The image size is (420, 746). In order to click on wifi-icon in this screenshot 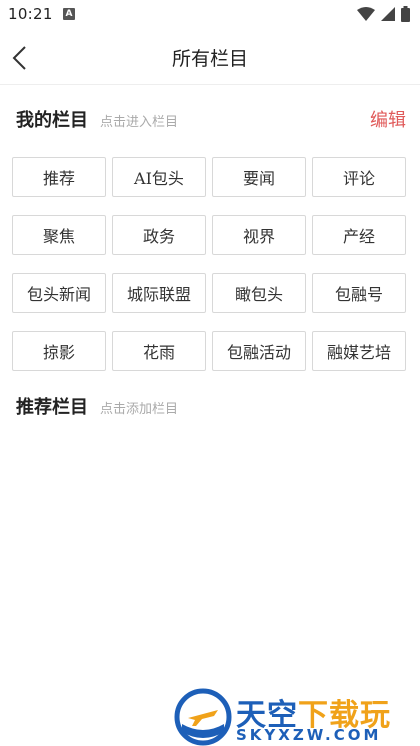, I will do `click(366, 14)`.